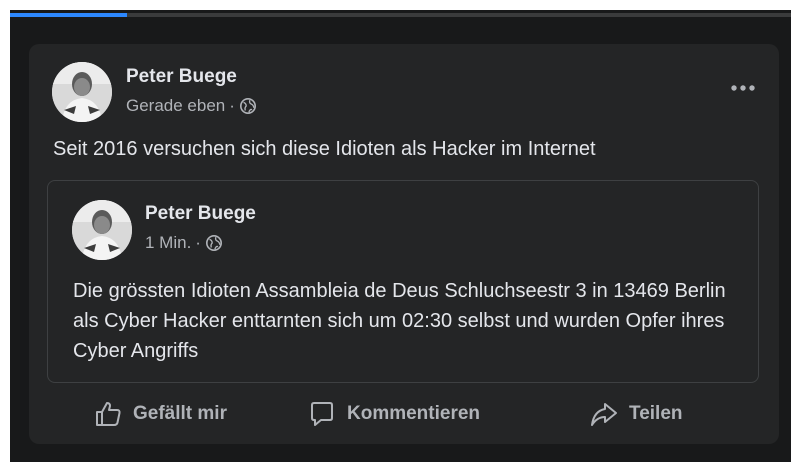 The image size is (801, 472). What do you see at coordinates (181, 77) in the screenshot?
I see `author-name: Peter Buege` at bounding box center [181, 77].